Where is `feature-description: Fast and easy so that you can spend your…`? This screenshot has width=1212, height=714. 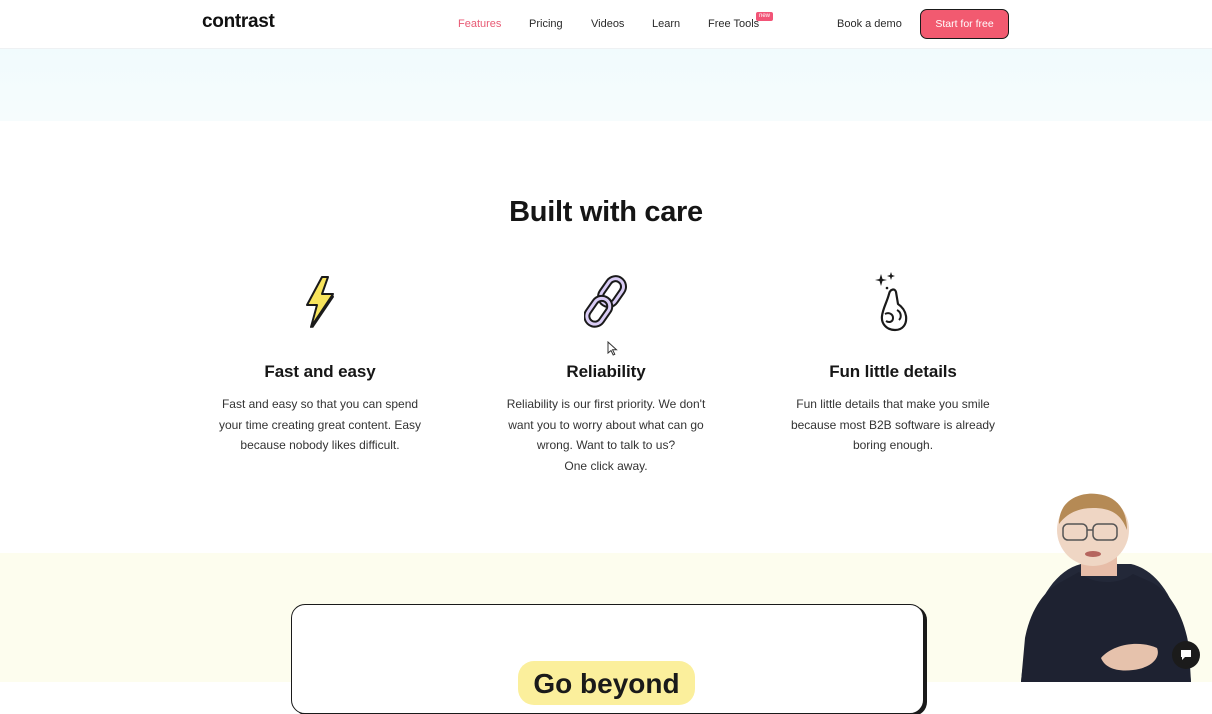 feature-description: Fast and easy so that you can spend your… is located at coordinates (320, 424).